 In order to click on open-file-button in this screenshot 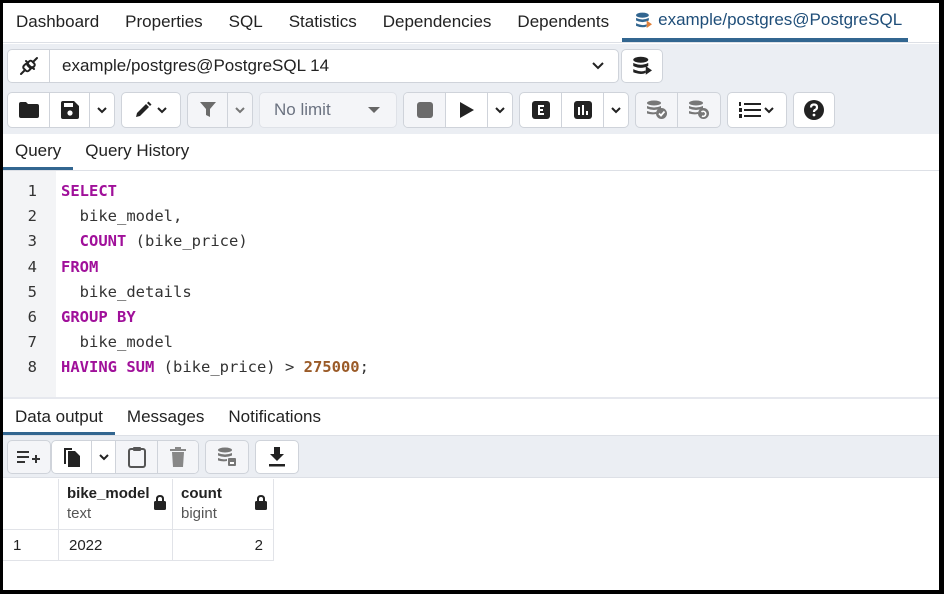, I will do `click(29, 110)`.